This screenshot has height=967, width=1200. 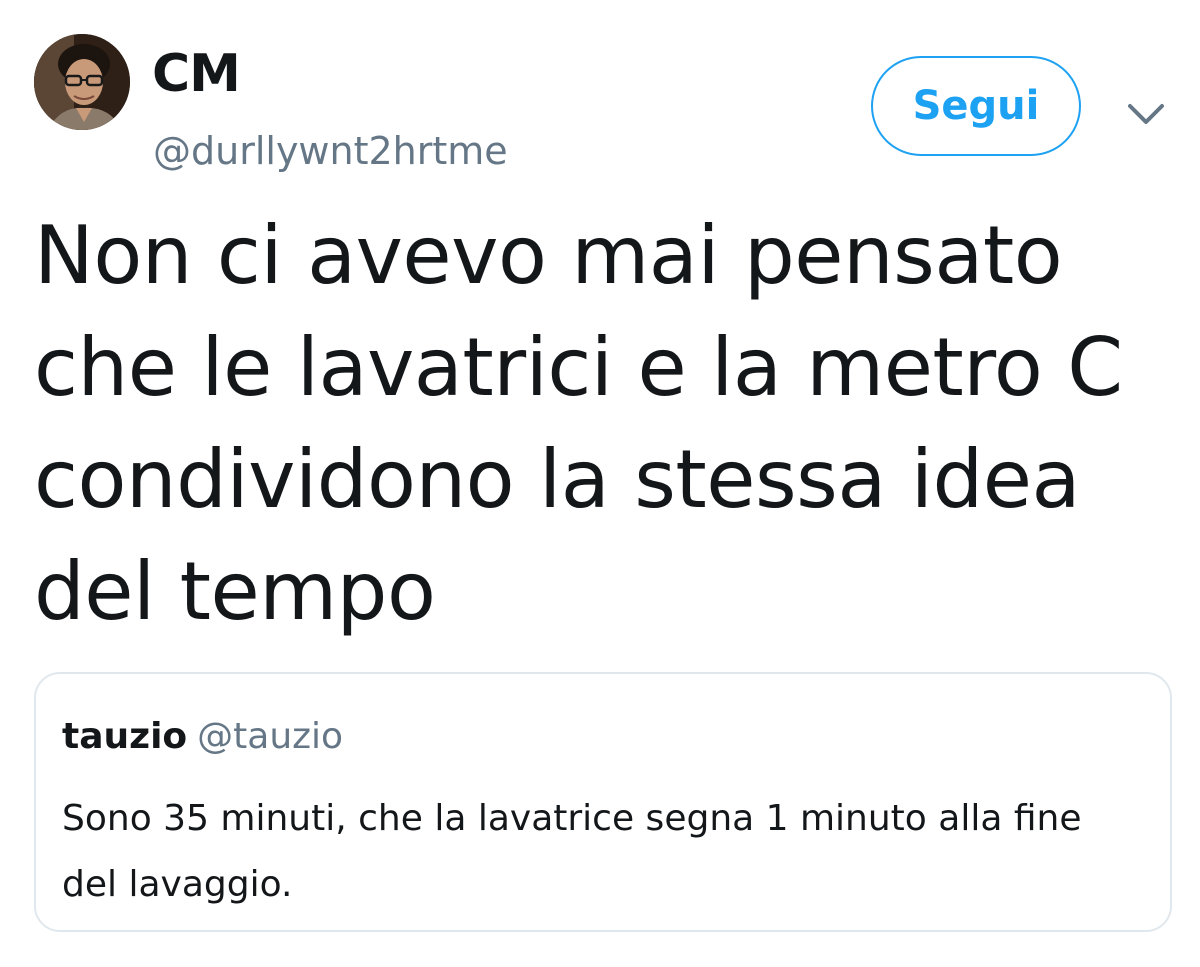 I want to click on chevron-down-icon, so click(x=1146, y=114).